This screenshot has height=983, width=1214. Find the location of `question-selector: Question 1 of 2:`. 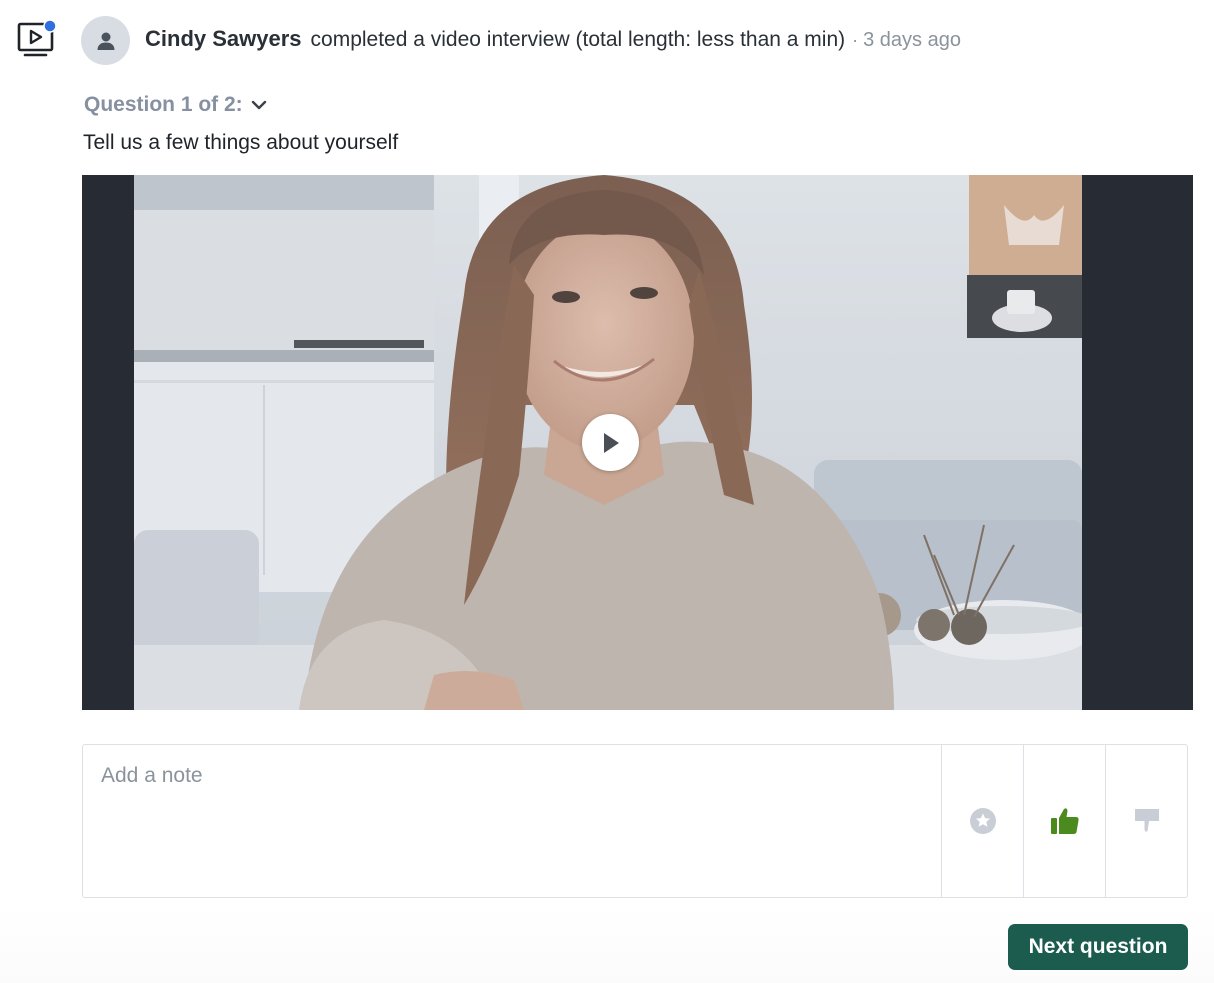

question-selector: Question 1 of 2: is located at coordinates (175, 105).